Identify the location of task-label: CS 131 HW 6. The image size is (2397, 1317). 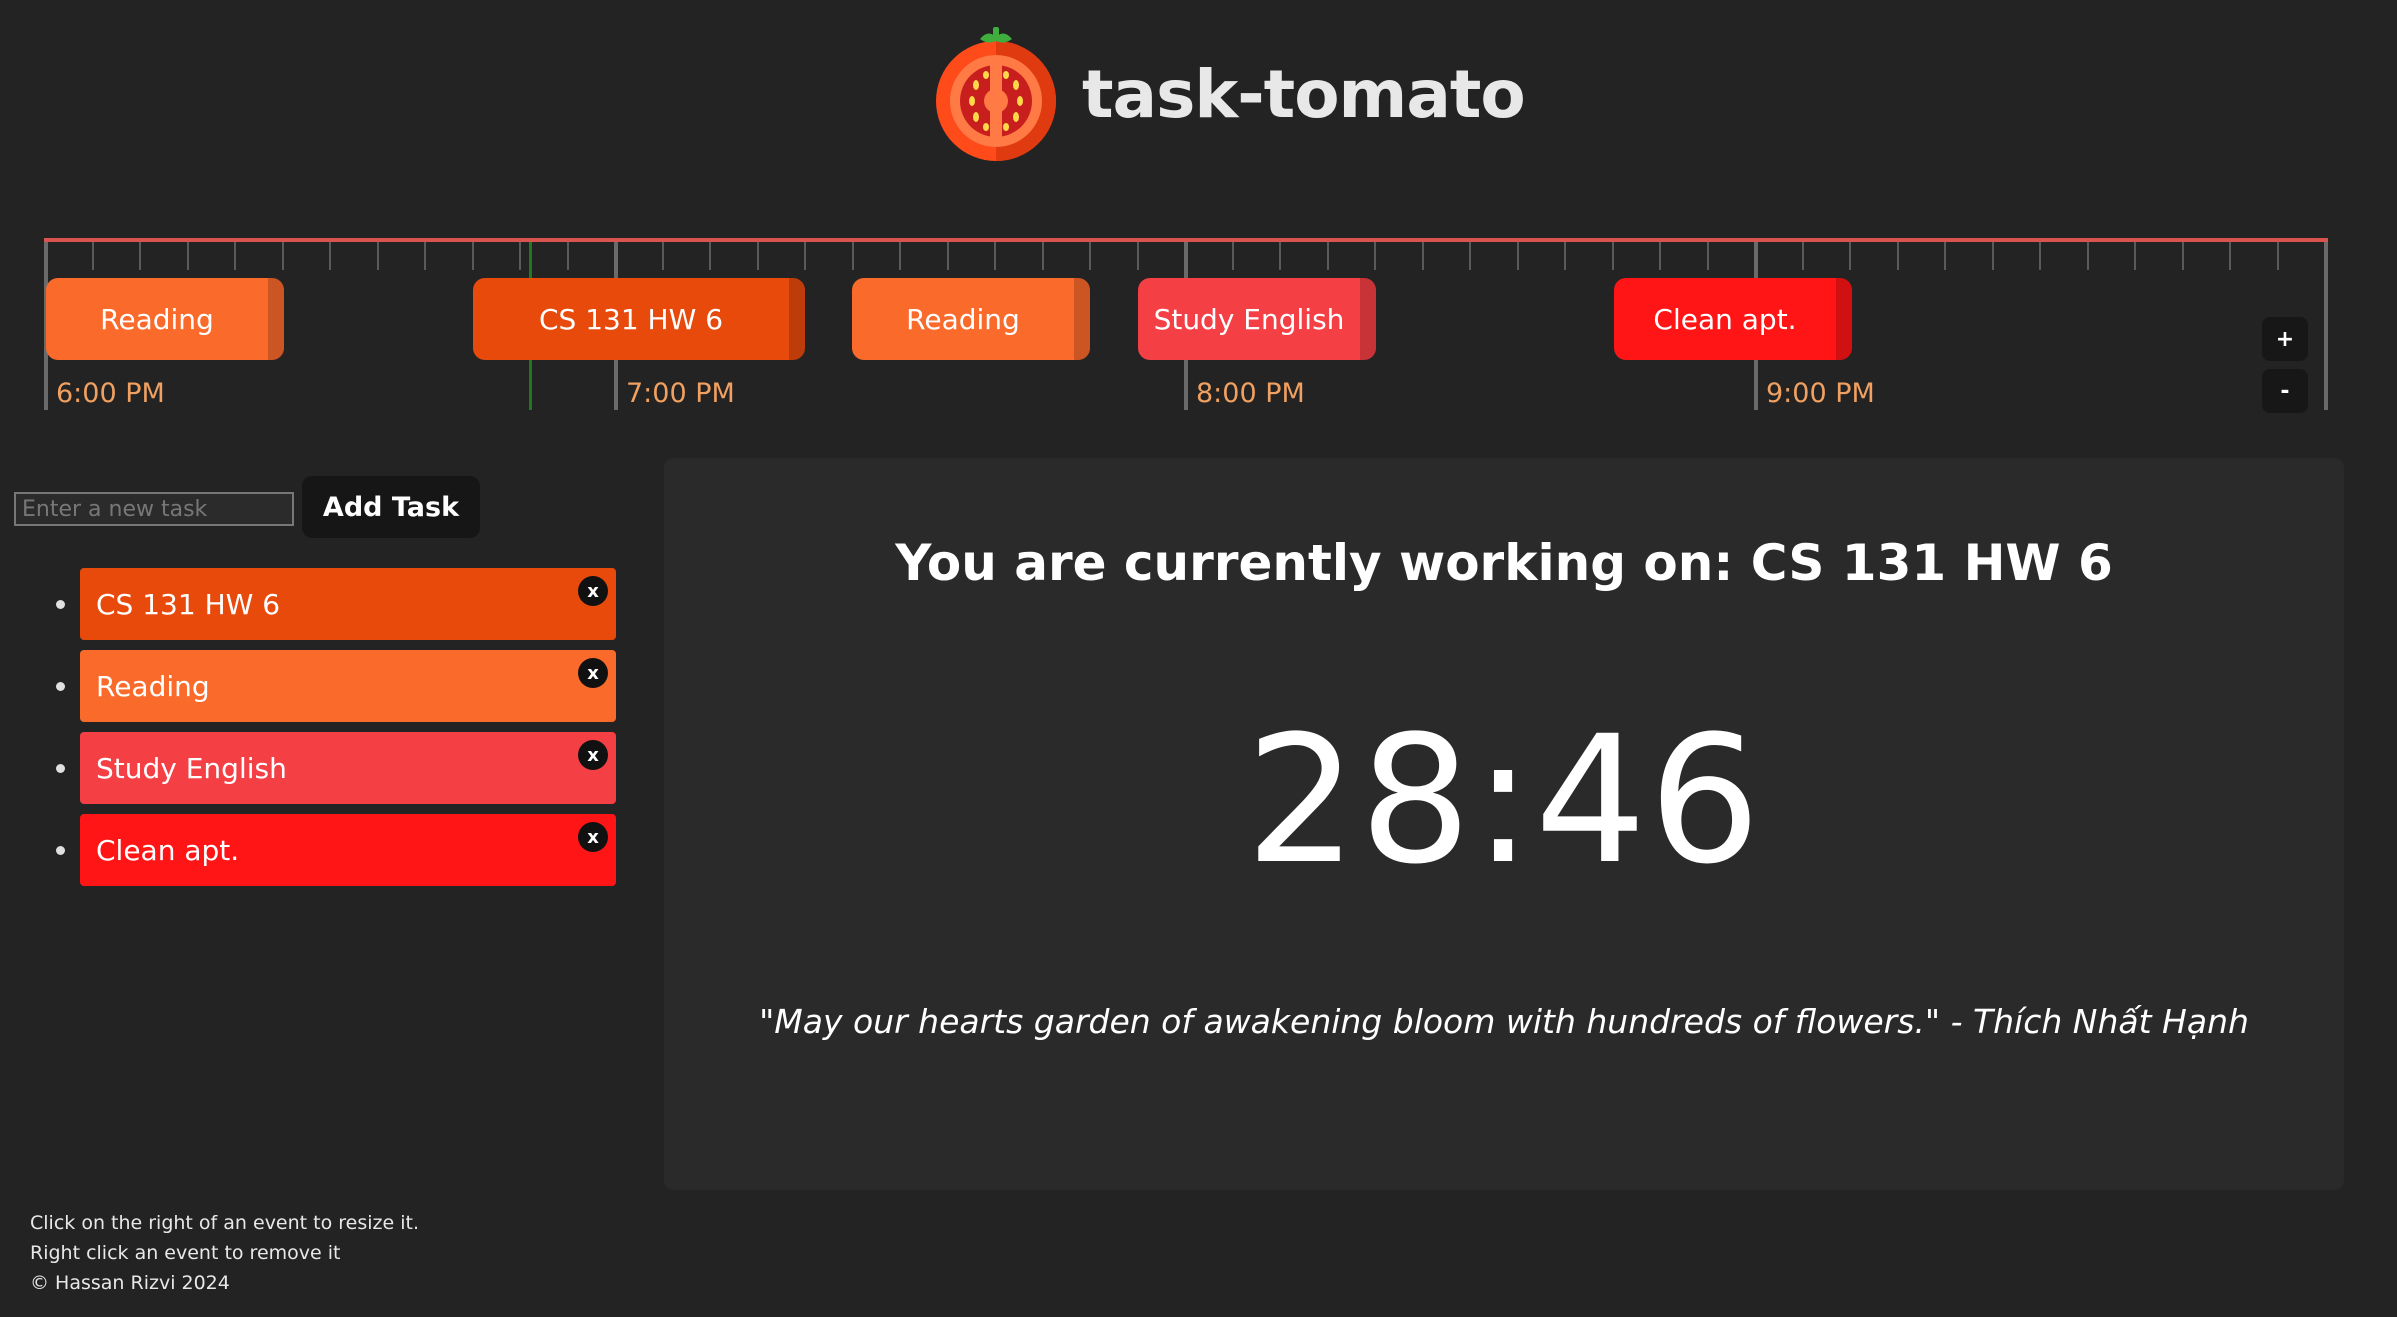
(188, 604).